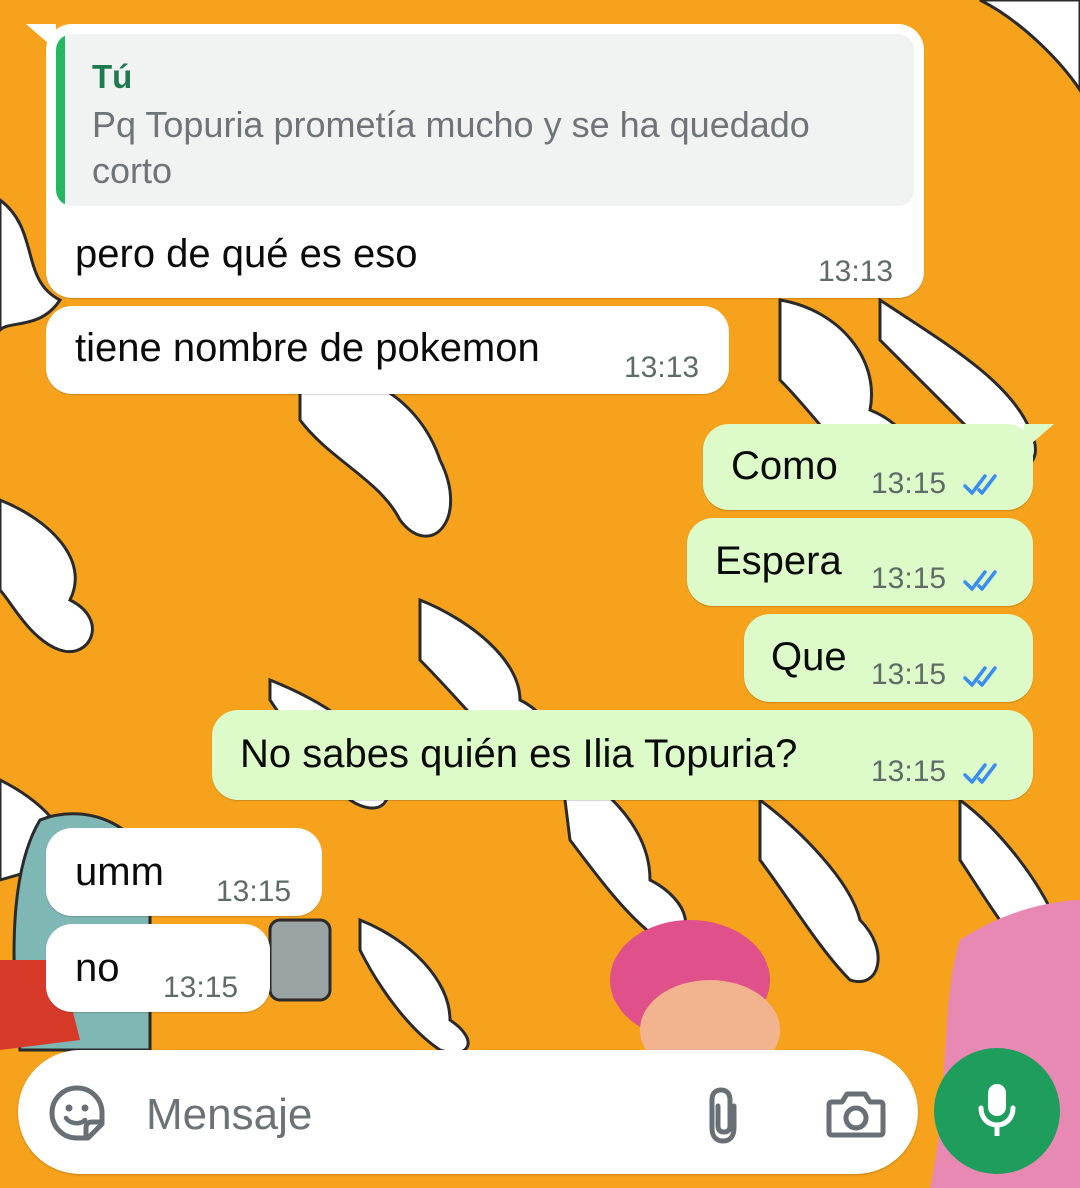 The height and width of the screenshot is (1188, 1080). I want to click on sticker-icon, so click(77, 1113).